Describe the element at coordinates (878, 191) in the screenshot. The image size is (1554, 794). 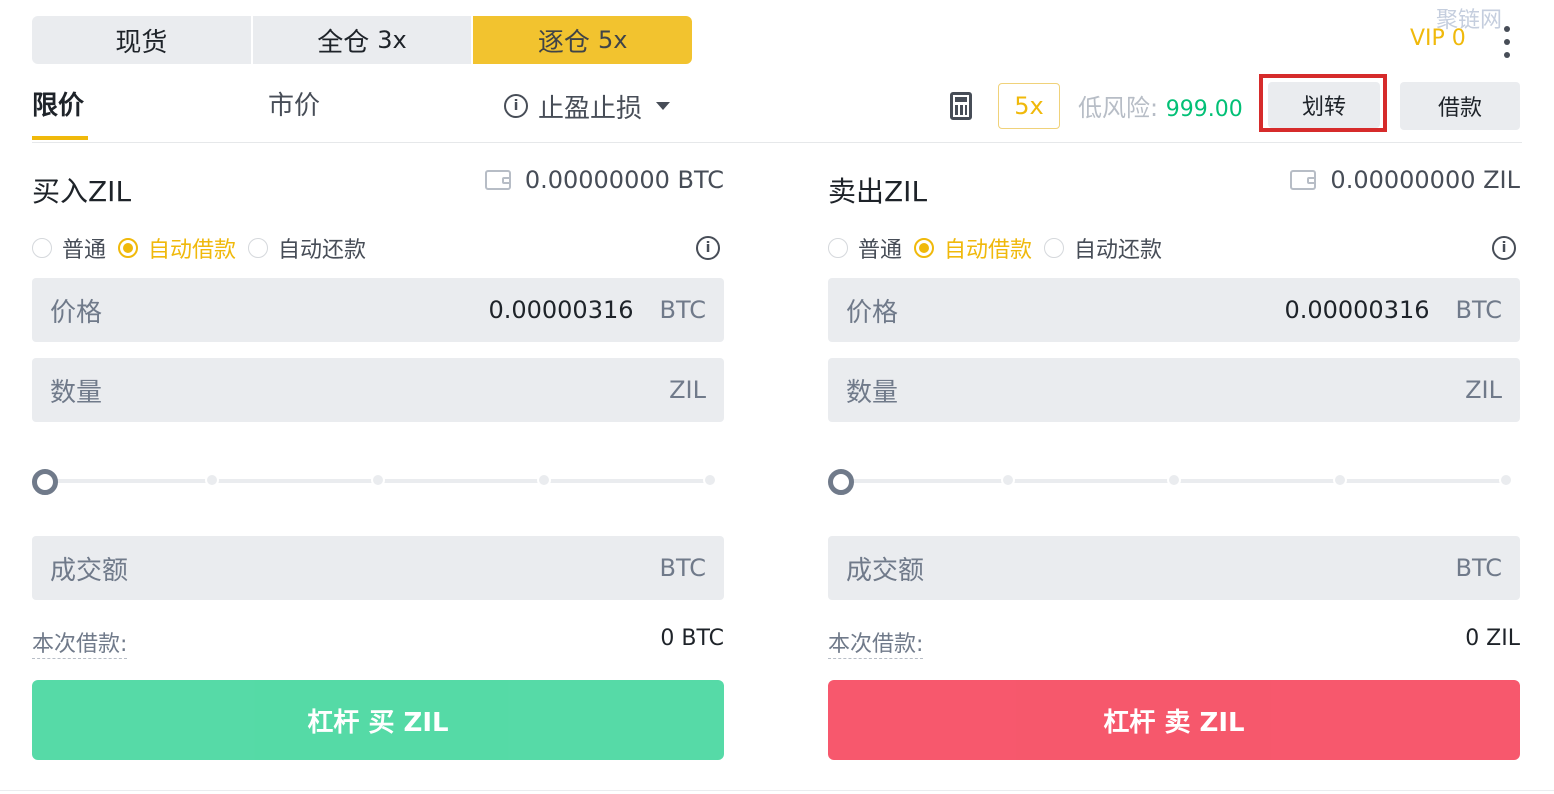
I see `sell-title: 卖出ZIL` at that location.